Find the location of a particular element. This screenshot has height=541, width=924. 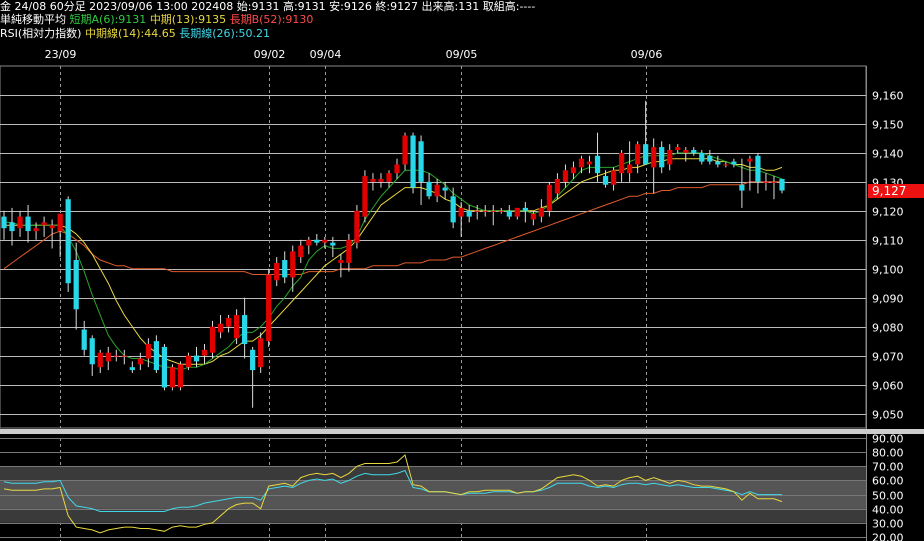

rsi-y-tick-label: 50.00 is located at coordinates (888, 496).